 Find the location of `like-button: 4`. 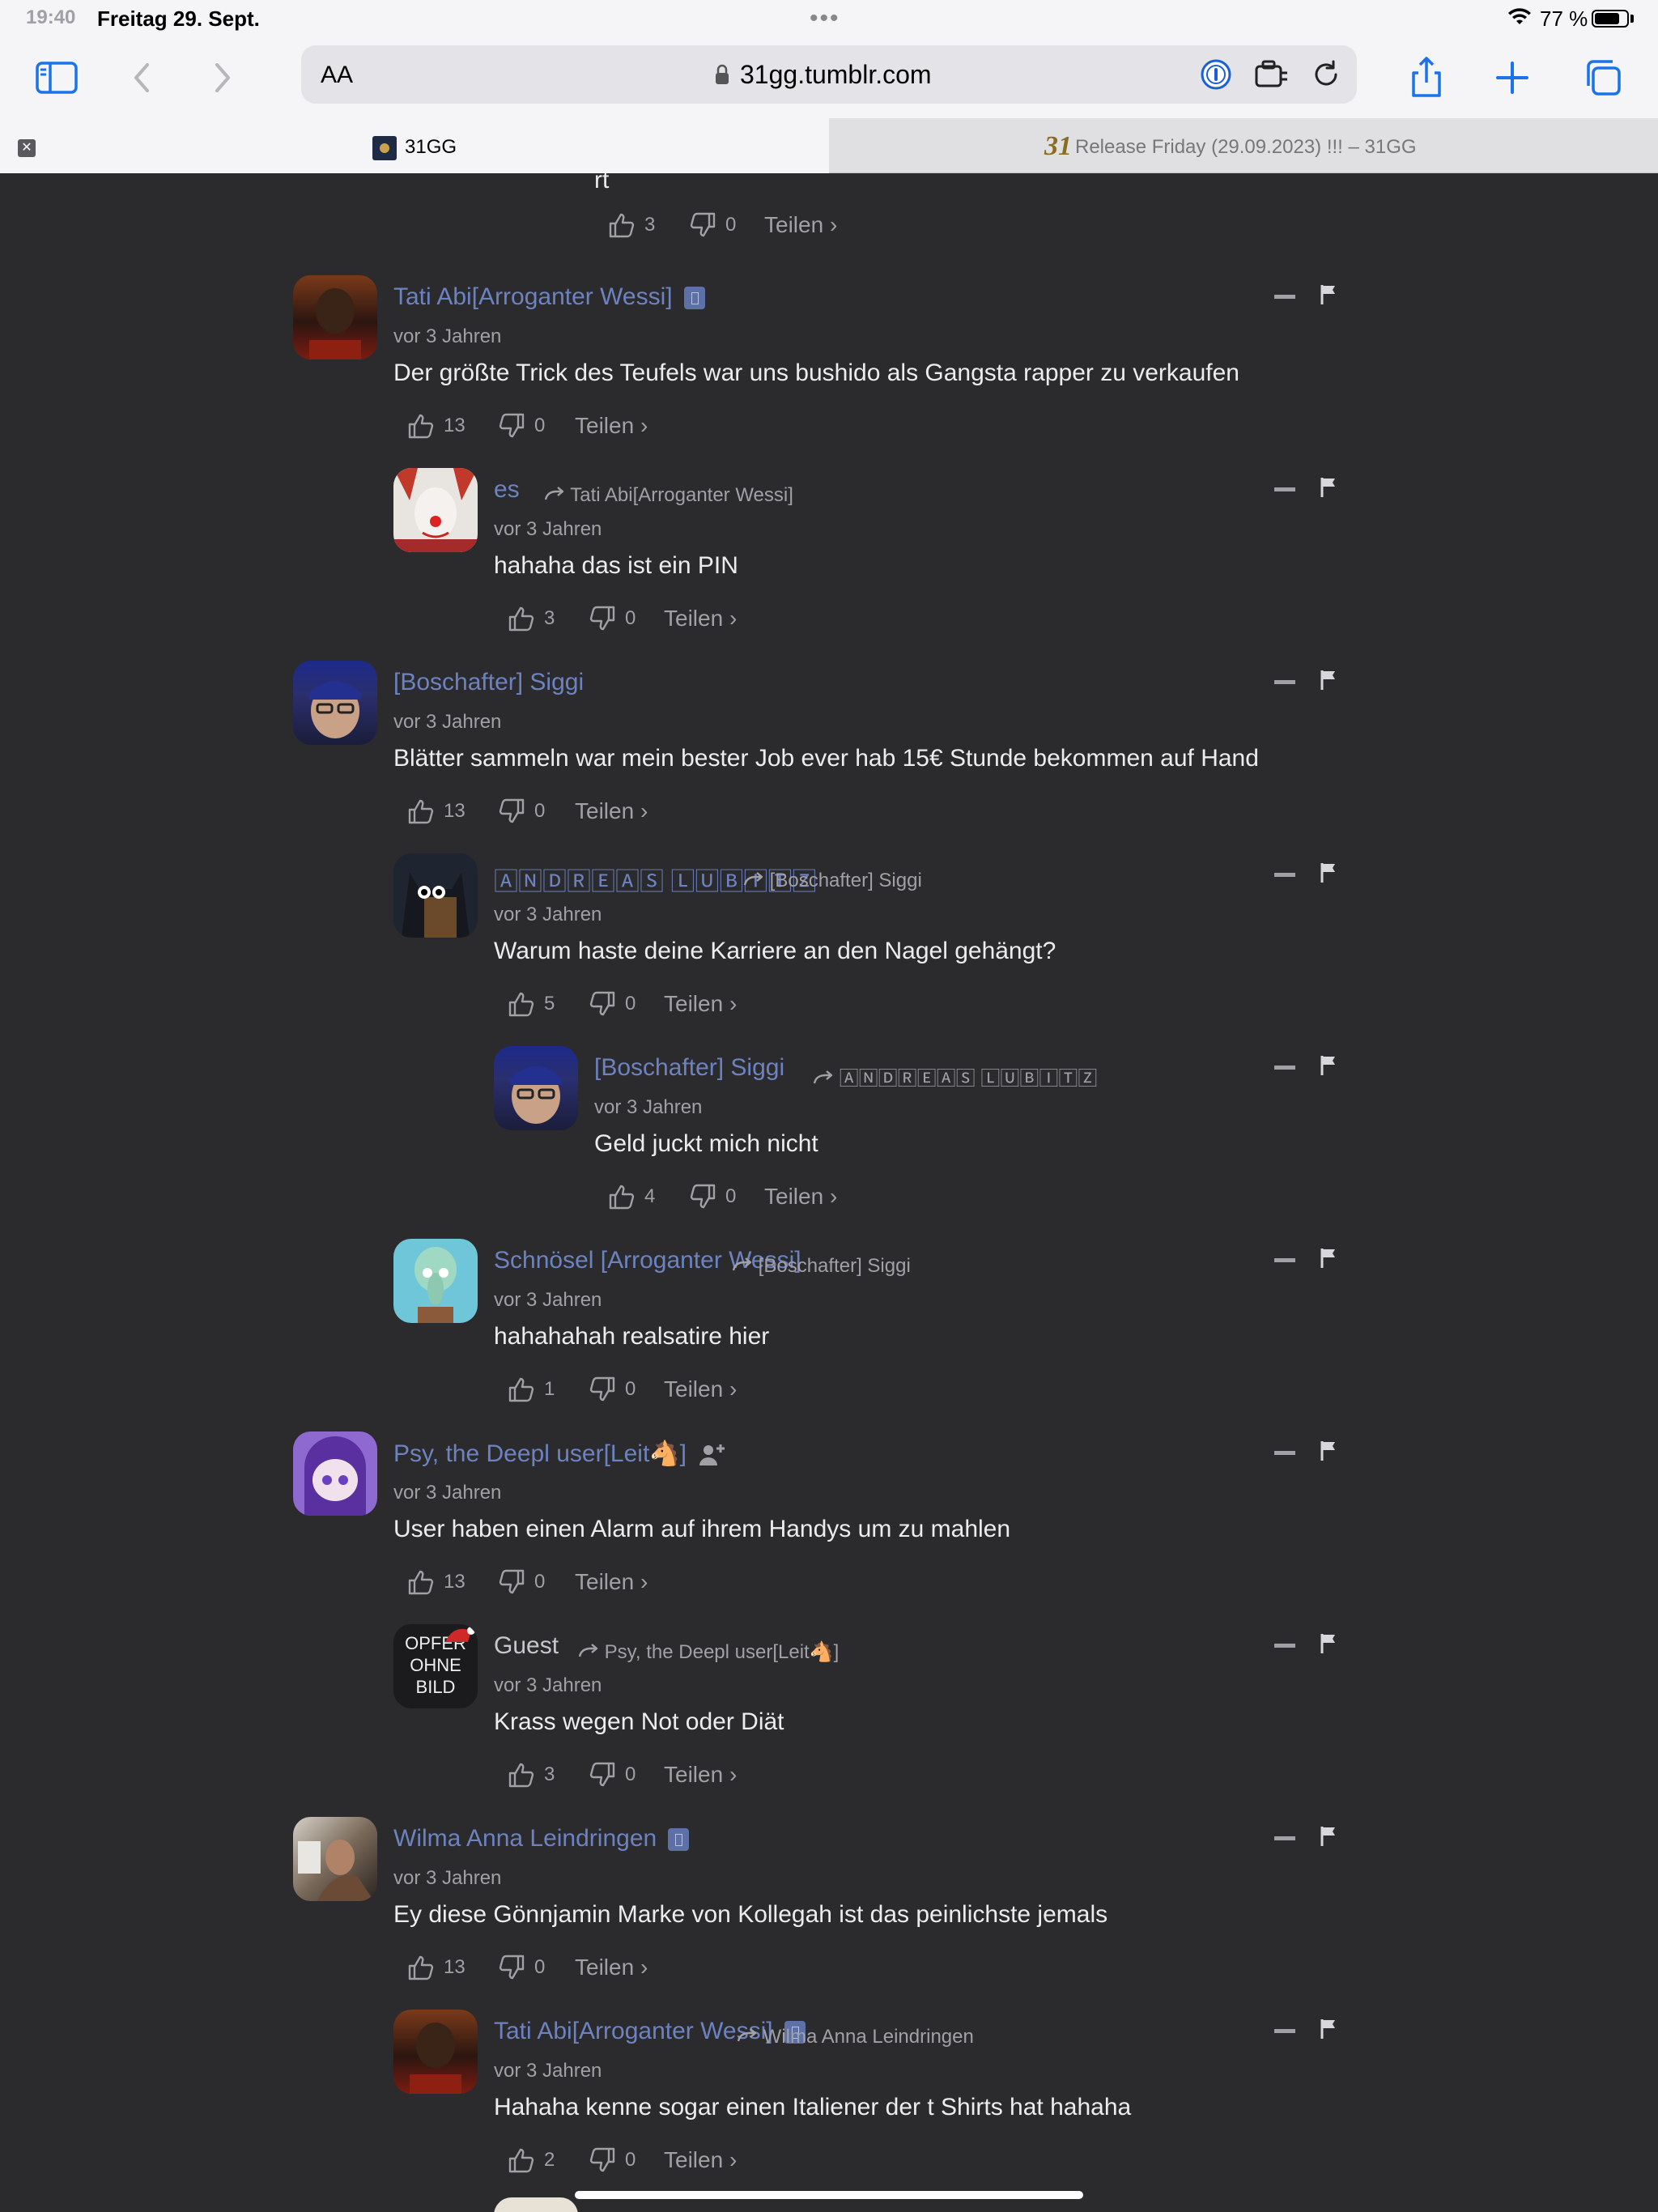

like-button: 4 is located at coordinates (631, 1196).